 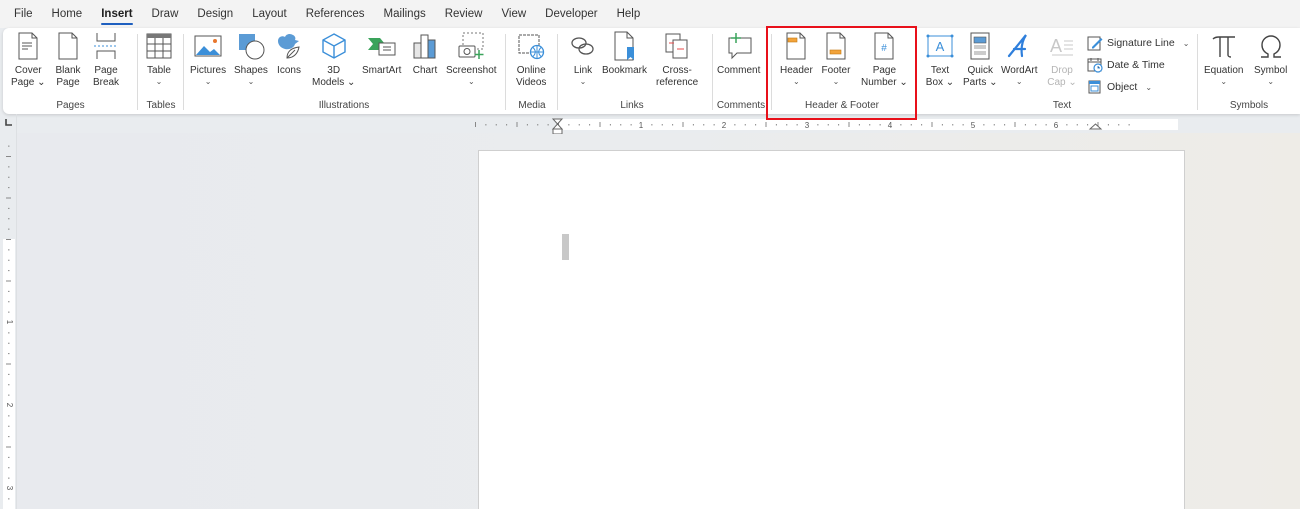 I want to click on text-box-button: A Text Box ⌄, so click(x=940, y=59).